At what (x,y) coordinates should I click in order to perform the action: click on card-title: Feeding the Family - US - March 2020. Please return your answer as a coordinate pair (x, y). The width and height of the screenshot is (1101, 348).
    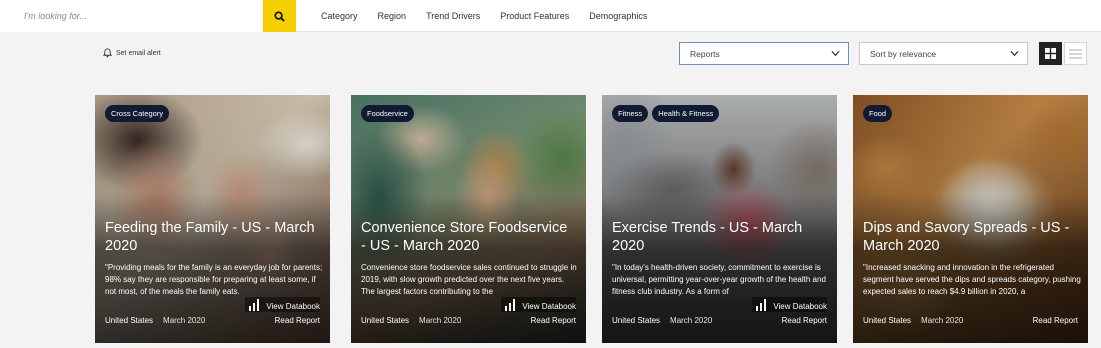
    Looking at the image, I should click on (212, 237).